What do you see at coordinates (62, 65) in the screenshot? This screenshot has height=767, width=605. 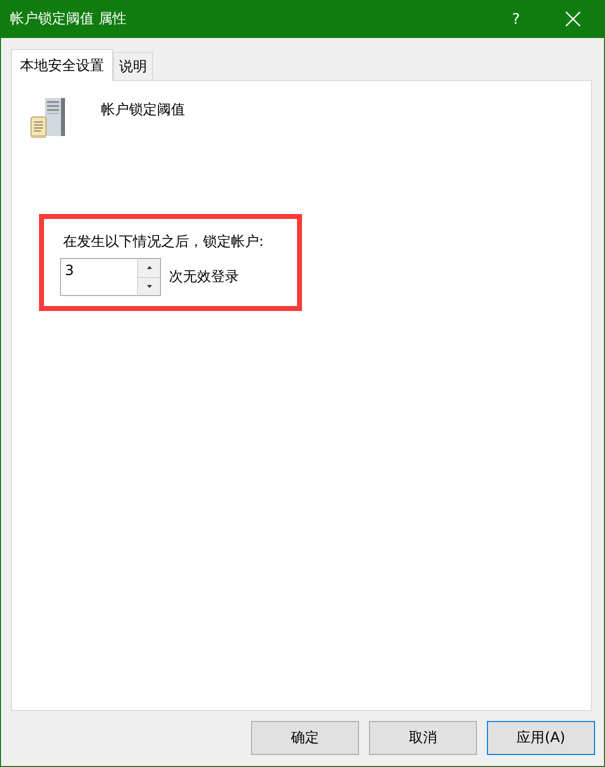 I see `tab: 本地安全设置` at bounding box center [62, 65].